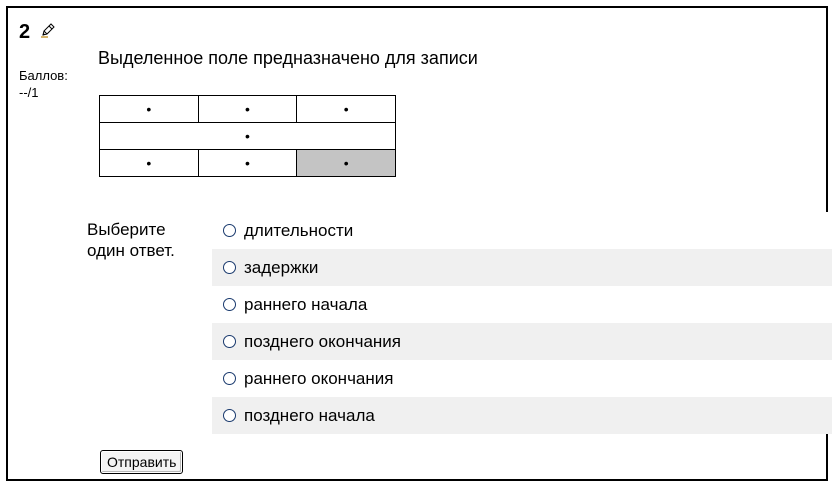  Describe the element at coordinates (522, 341) in the screenshot. I see `answer-option-4: позднего окончания` at that location.